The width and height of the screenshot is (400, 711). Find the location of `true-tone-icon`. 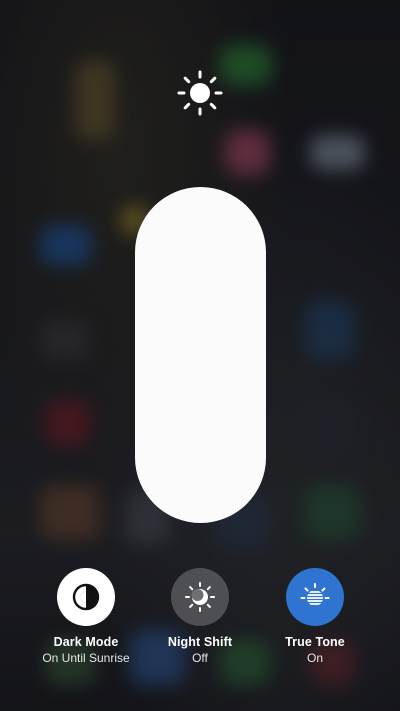

true-tone-icon is located at coordinates (315, 594).